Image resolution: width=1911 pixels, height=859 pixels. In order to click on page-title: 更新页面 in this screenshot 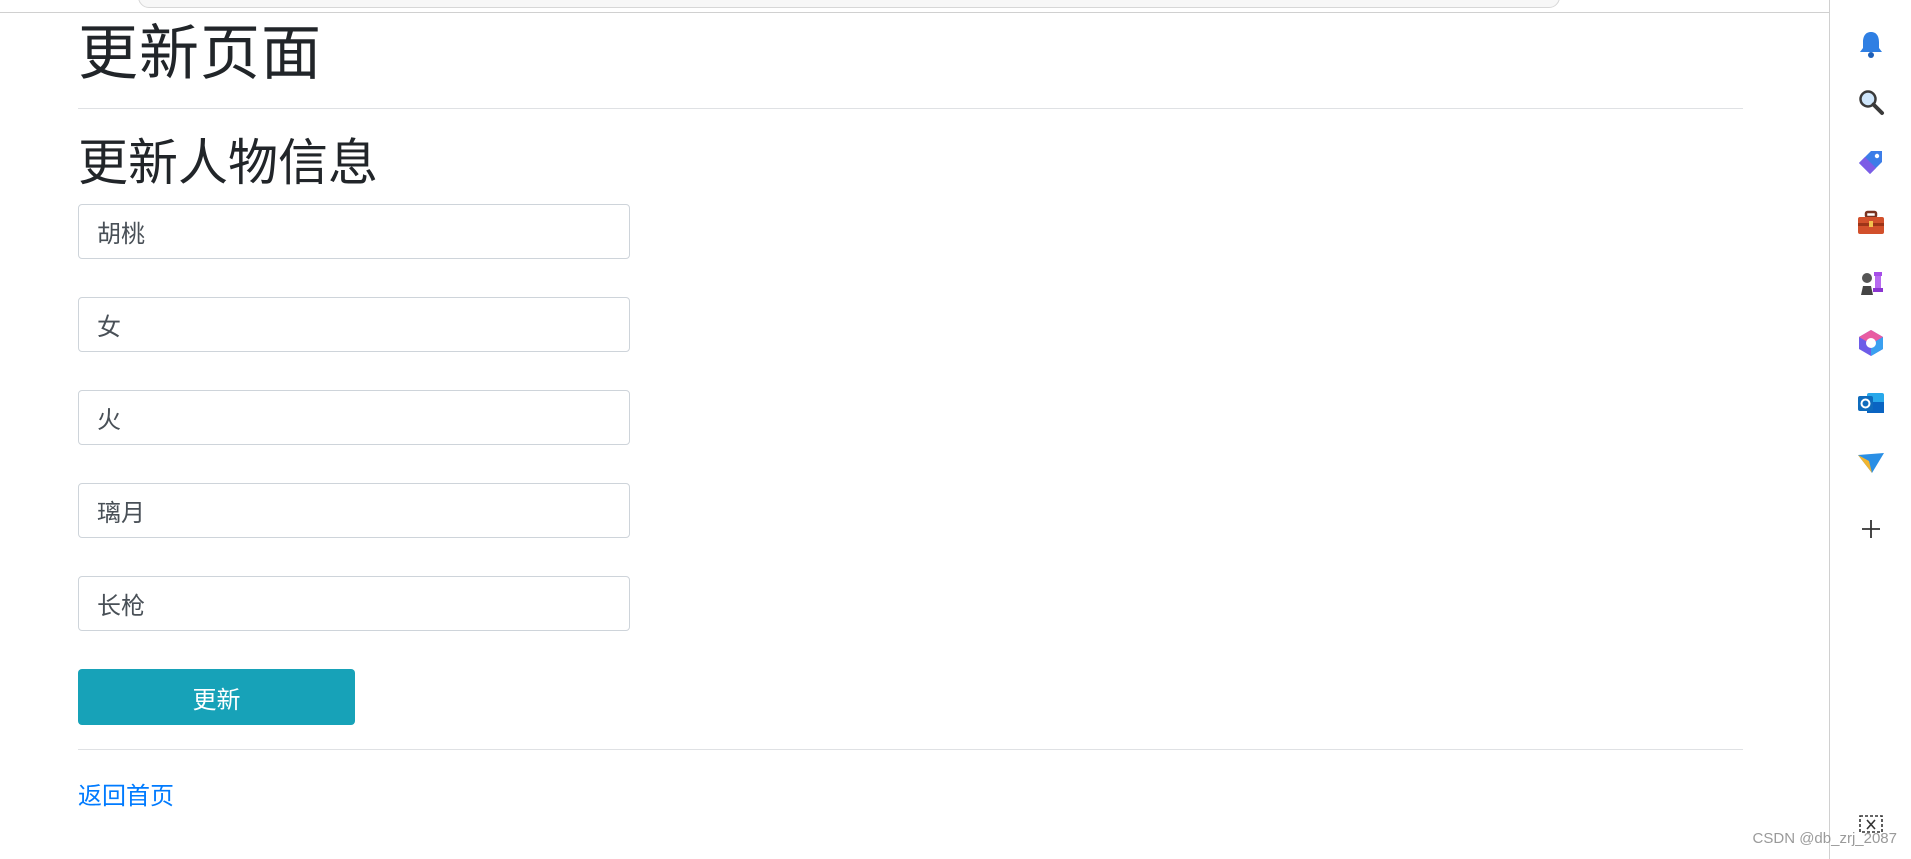, I will do `click(200, 53)`.